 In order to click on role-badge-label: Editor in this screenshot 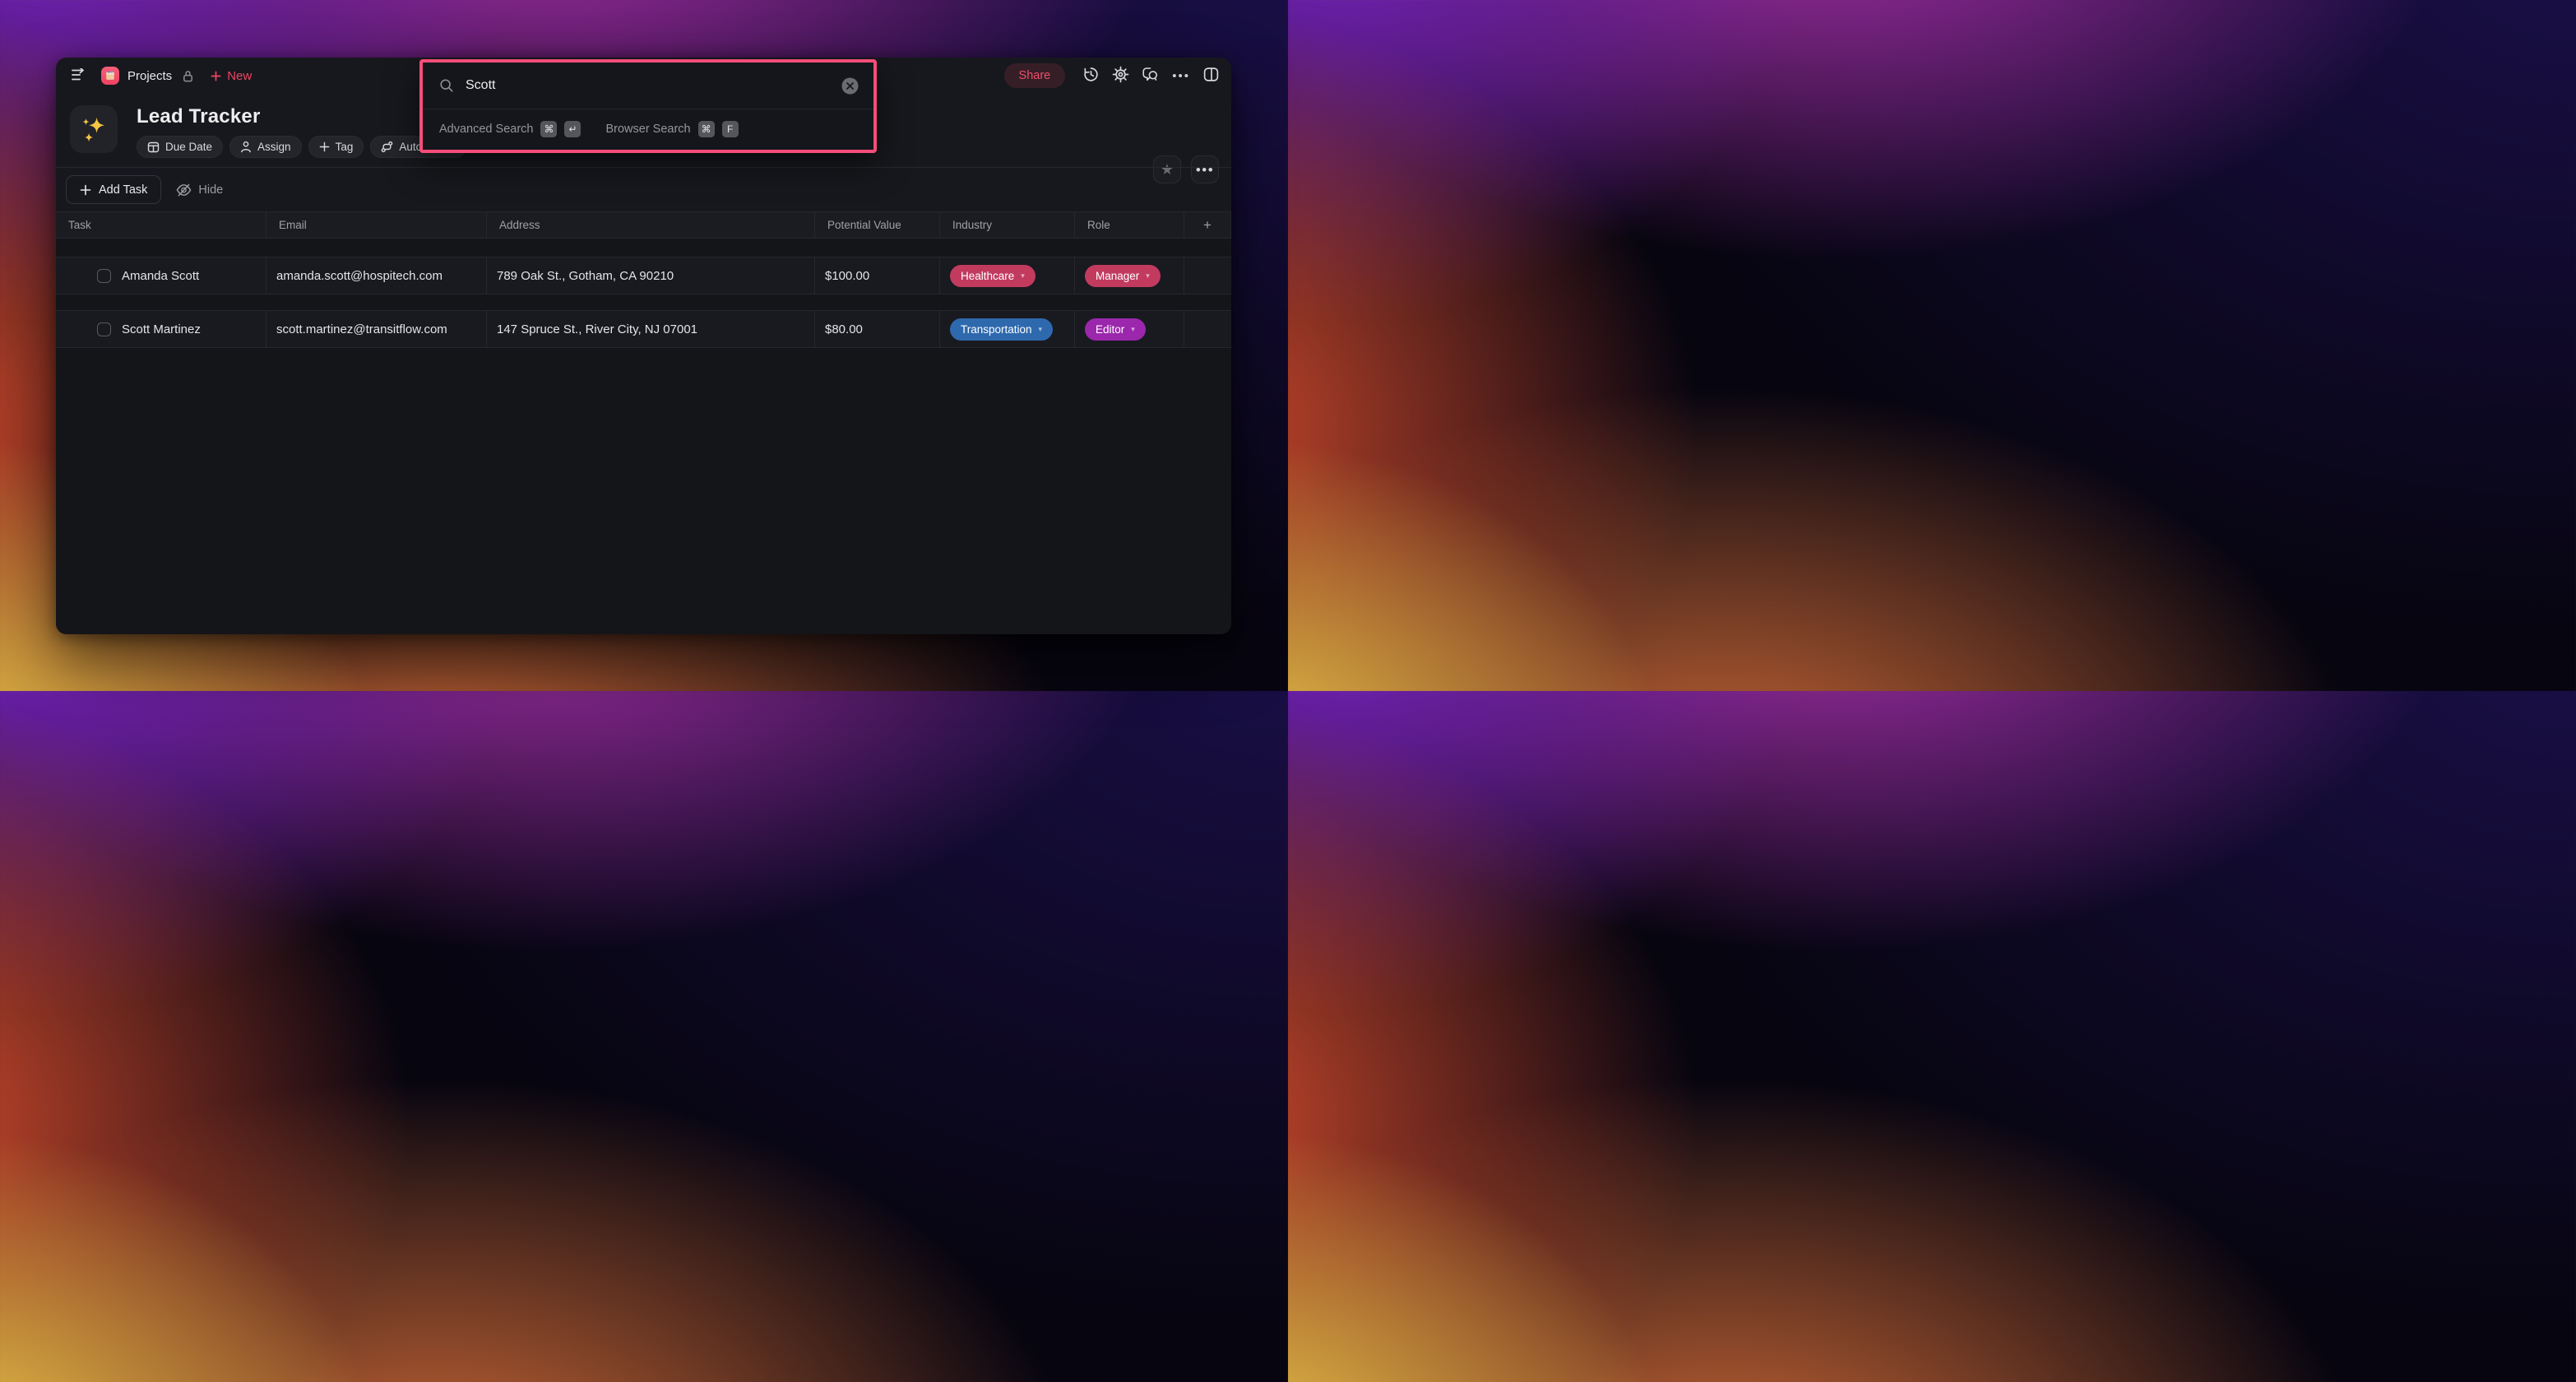, I will do `click(1110, 329)`.